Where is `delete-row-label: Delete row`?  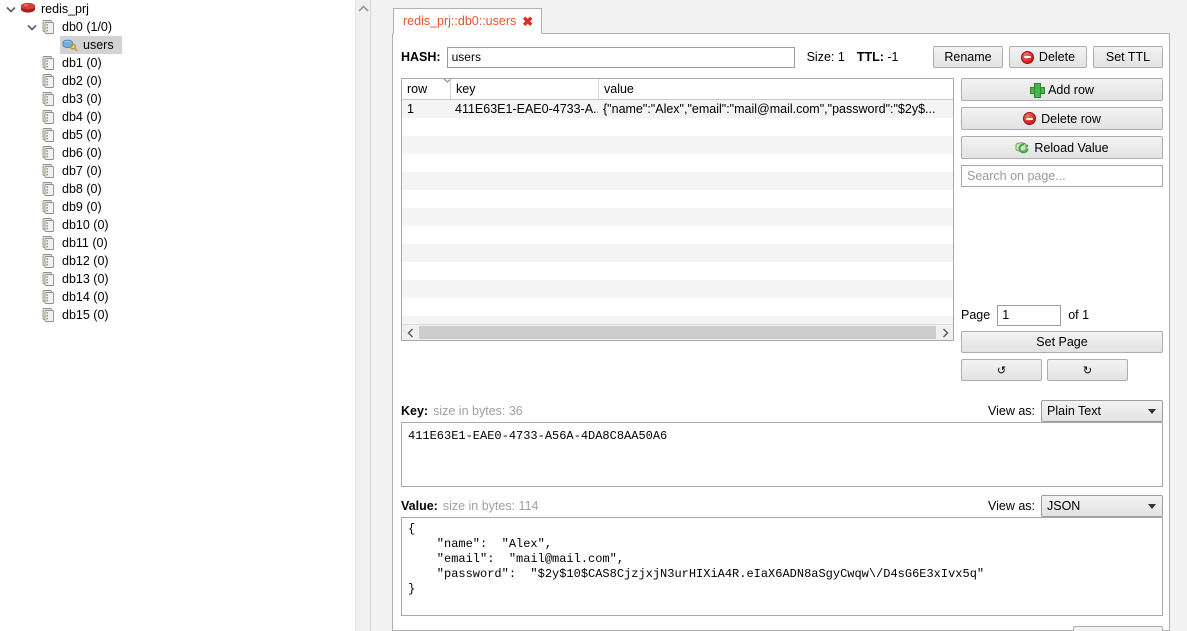 delete-row-label: Delete row is located at coordinates (1071, 118).